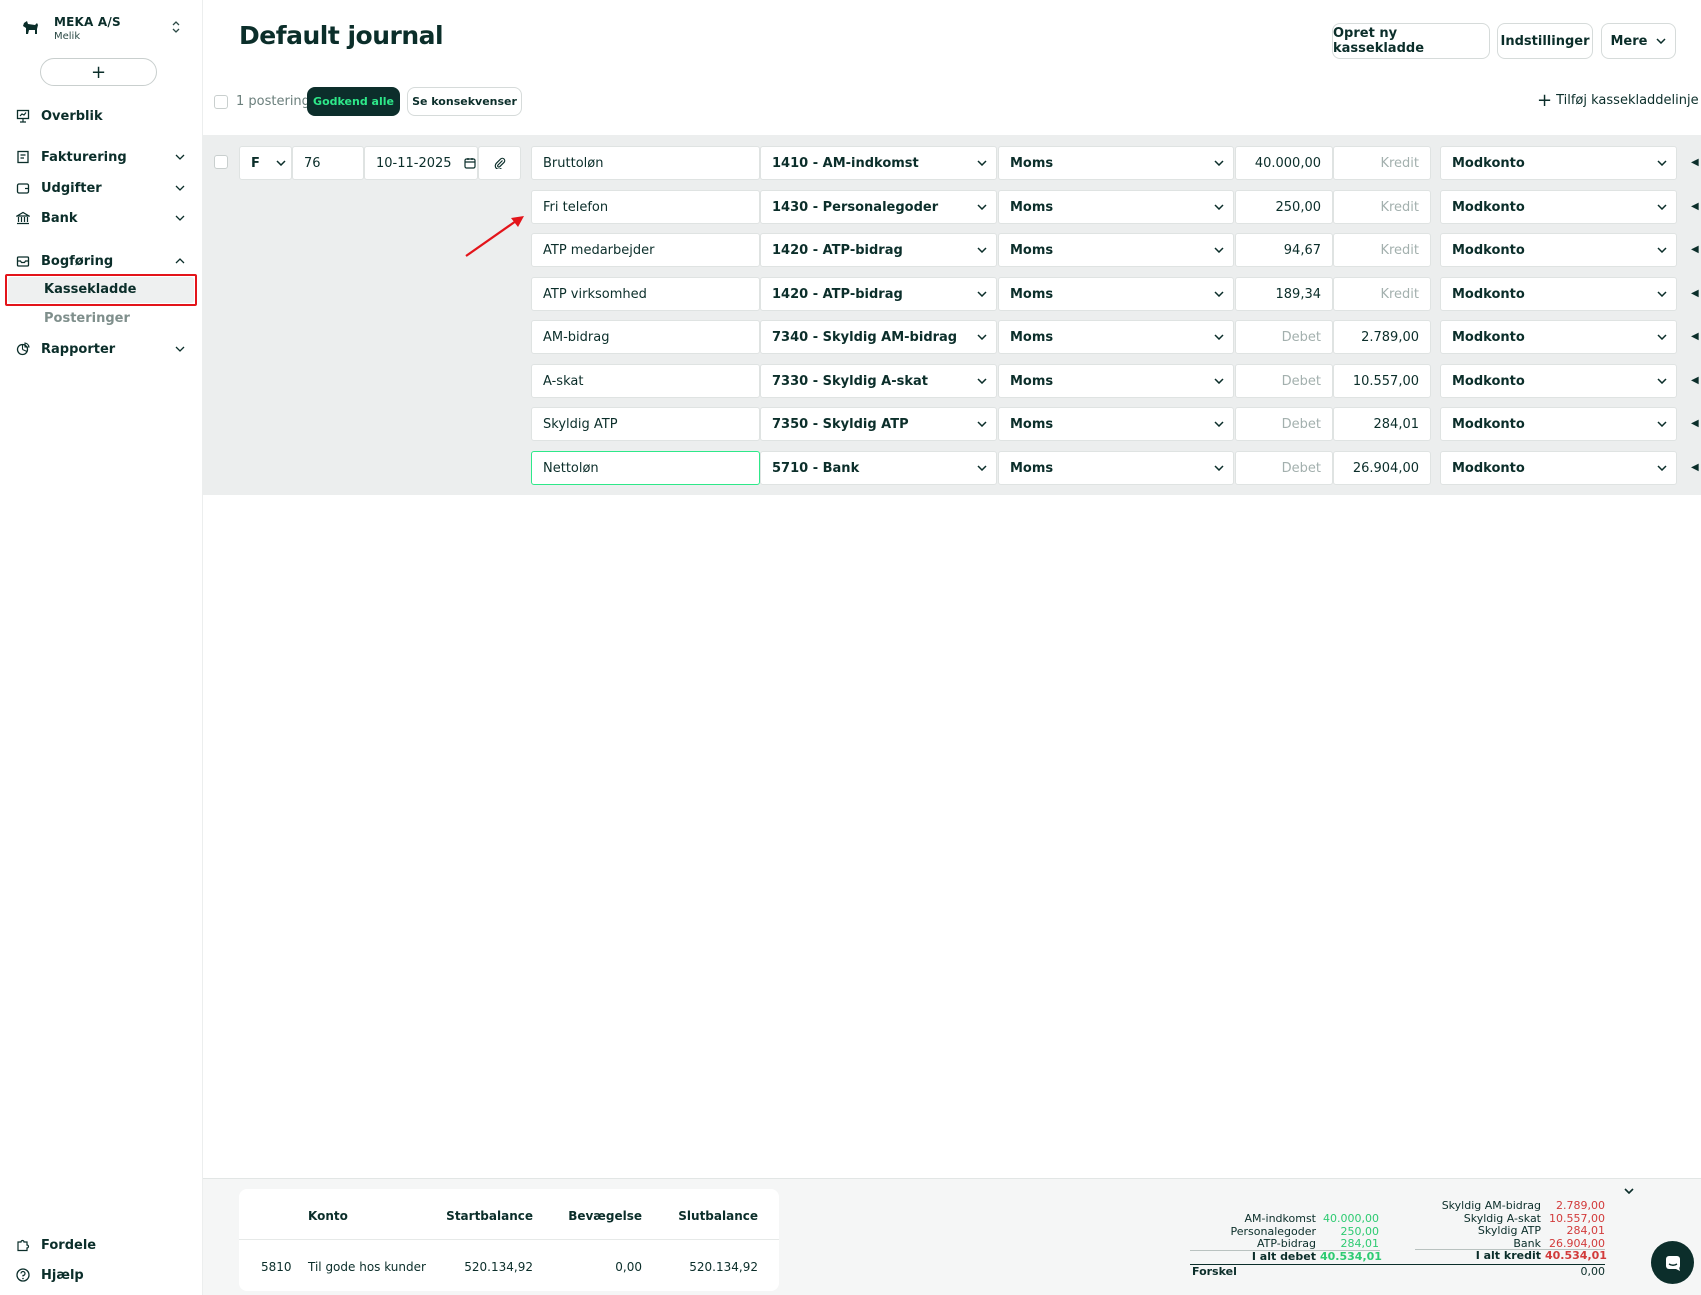 The image size is (1701, 1295). I want to click on line-text-input: ATP medarbejder, so click(645, 250).